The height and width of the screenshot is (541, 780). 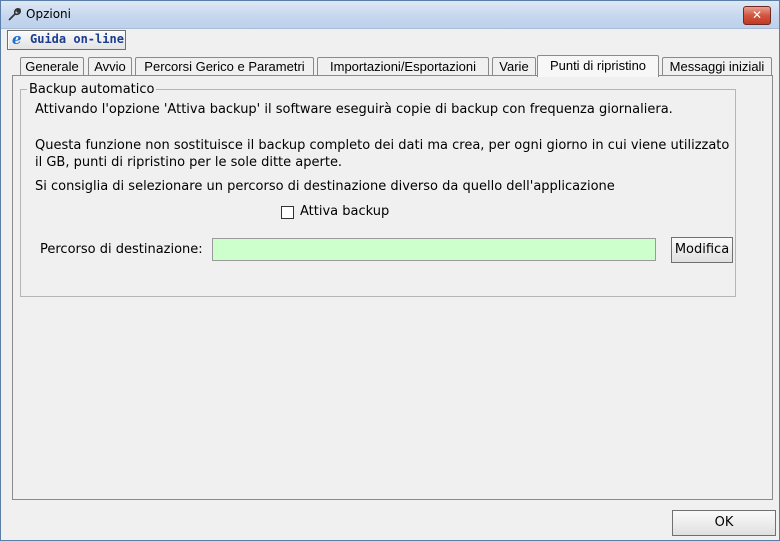 I want to click on guida-online-button: e Guida on-line, so click(x=66, y=40).